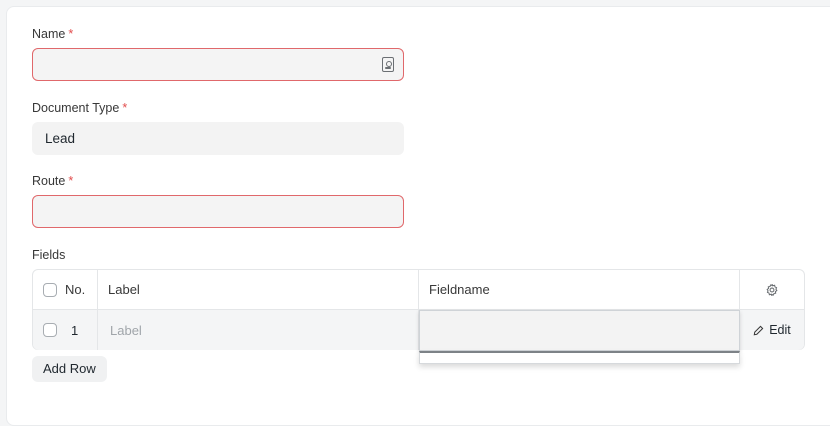 The width and height of the screenshot is (830, 426). I want to click on contact-icon, so click(388, 64).